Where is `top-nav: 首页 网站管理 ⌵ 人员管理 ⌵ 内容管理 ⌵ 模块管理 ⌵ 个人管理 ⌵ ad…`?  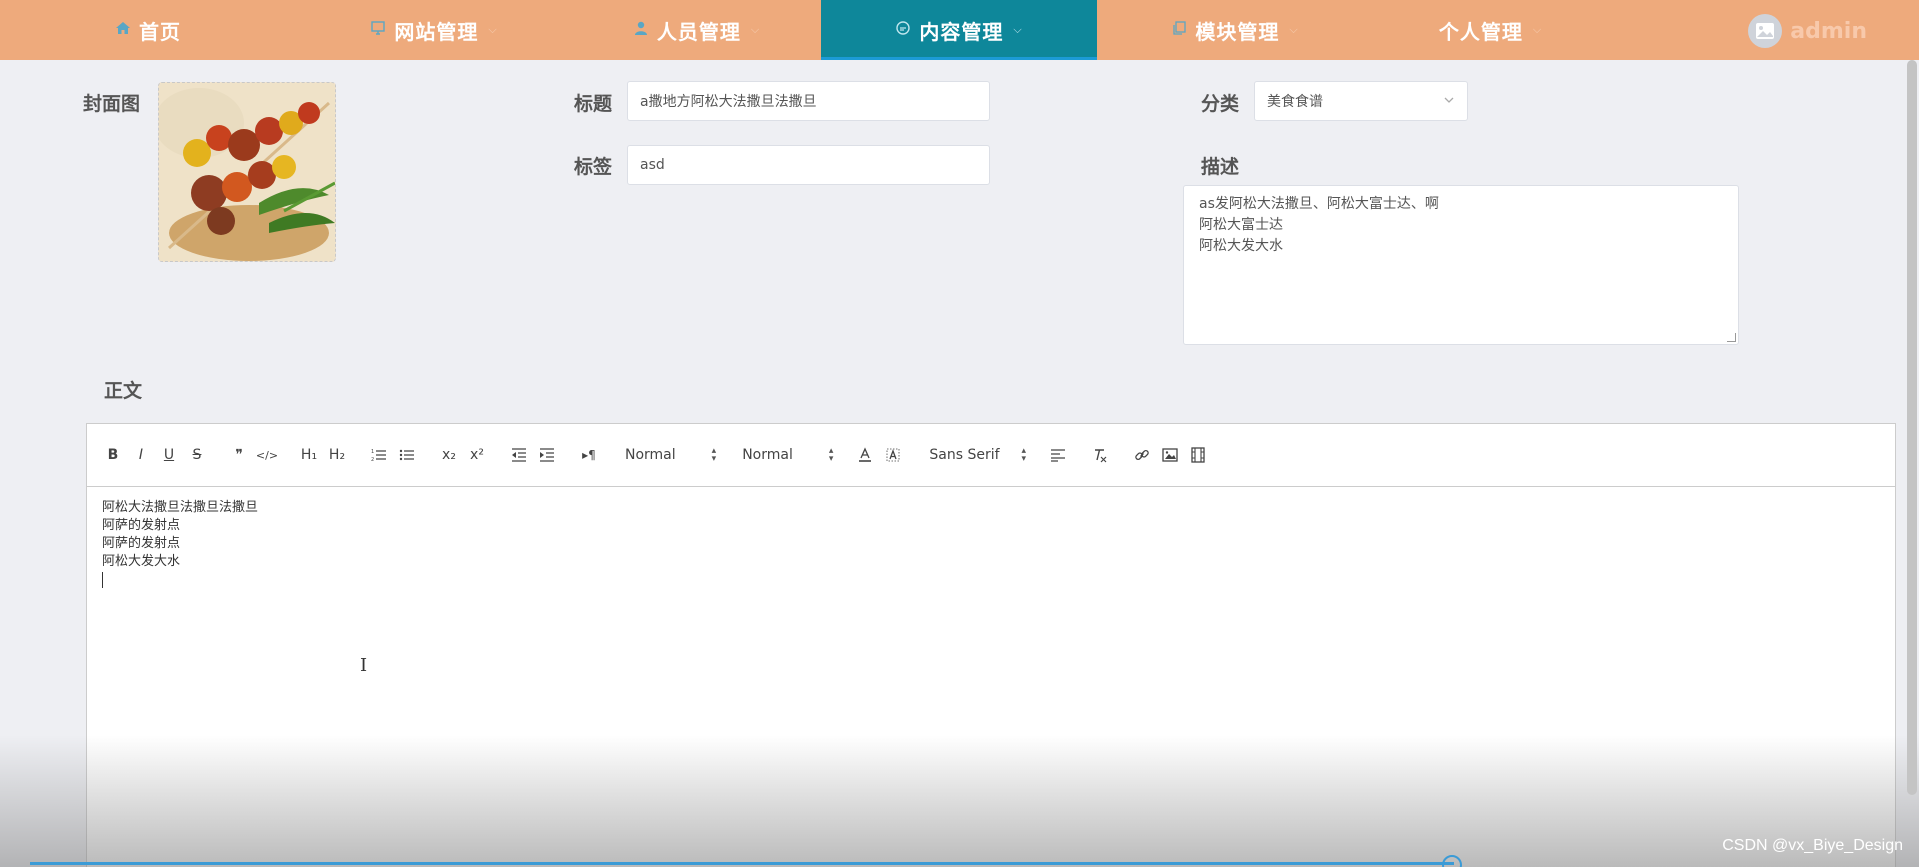
top-nav: 首页 网站管理 ⌵ 人员管理 ⌵ 内容管理 ⌵ 模块管理 ⌵ 个人管理 ⌵ ad… is located at coordinates (959, 30).